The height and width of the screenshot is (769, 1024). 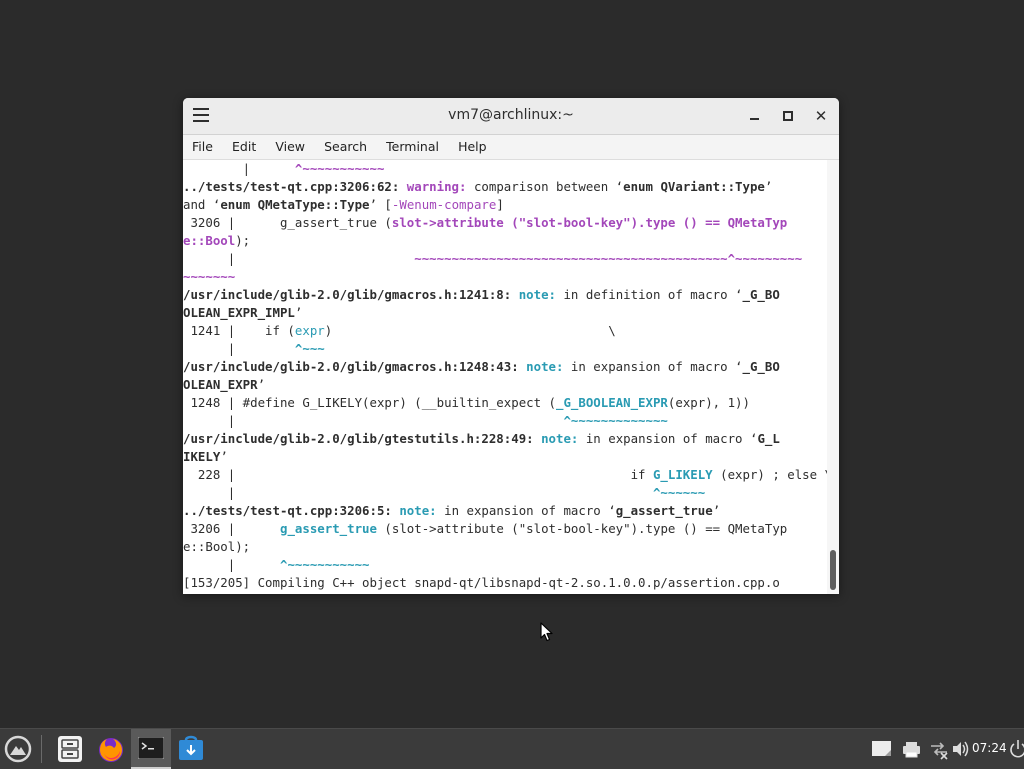 I want to click on terminal-text: ~~~~~~~, so click(x=209, y=276).